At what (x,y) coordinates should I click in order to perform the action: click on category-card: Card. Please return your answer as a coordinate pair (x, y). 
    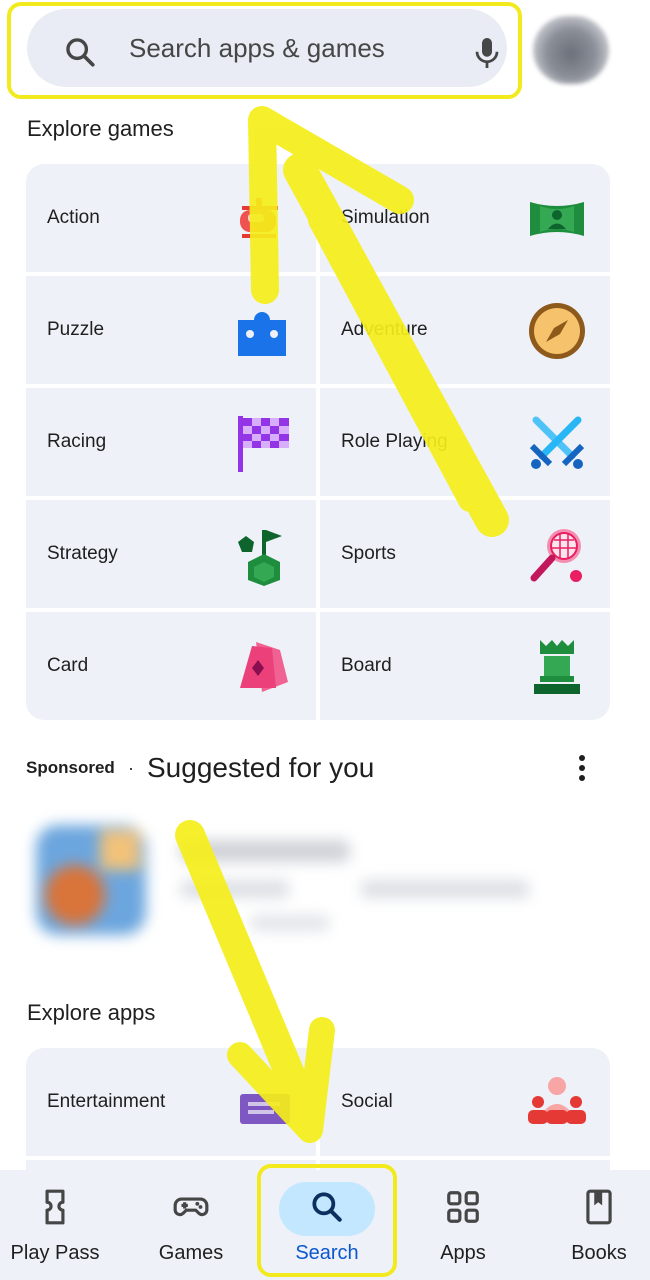
    Looking at the image, I should click on (171, 666).